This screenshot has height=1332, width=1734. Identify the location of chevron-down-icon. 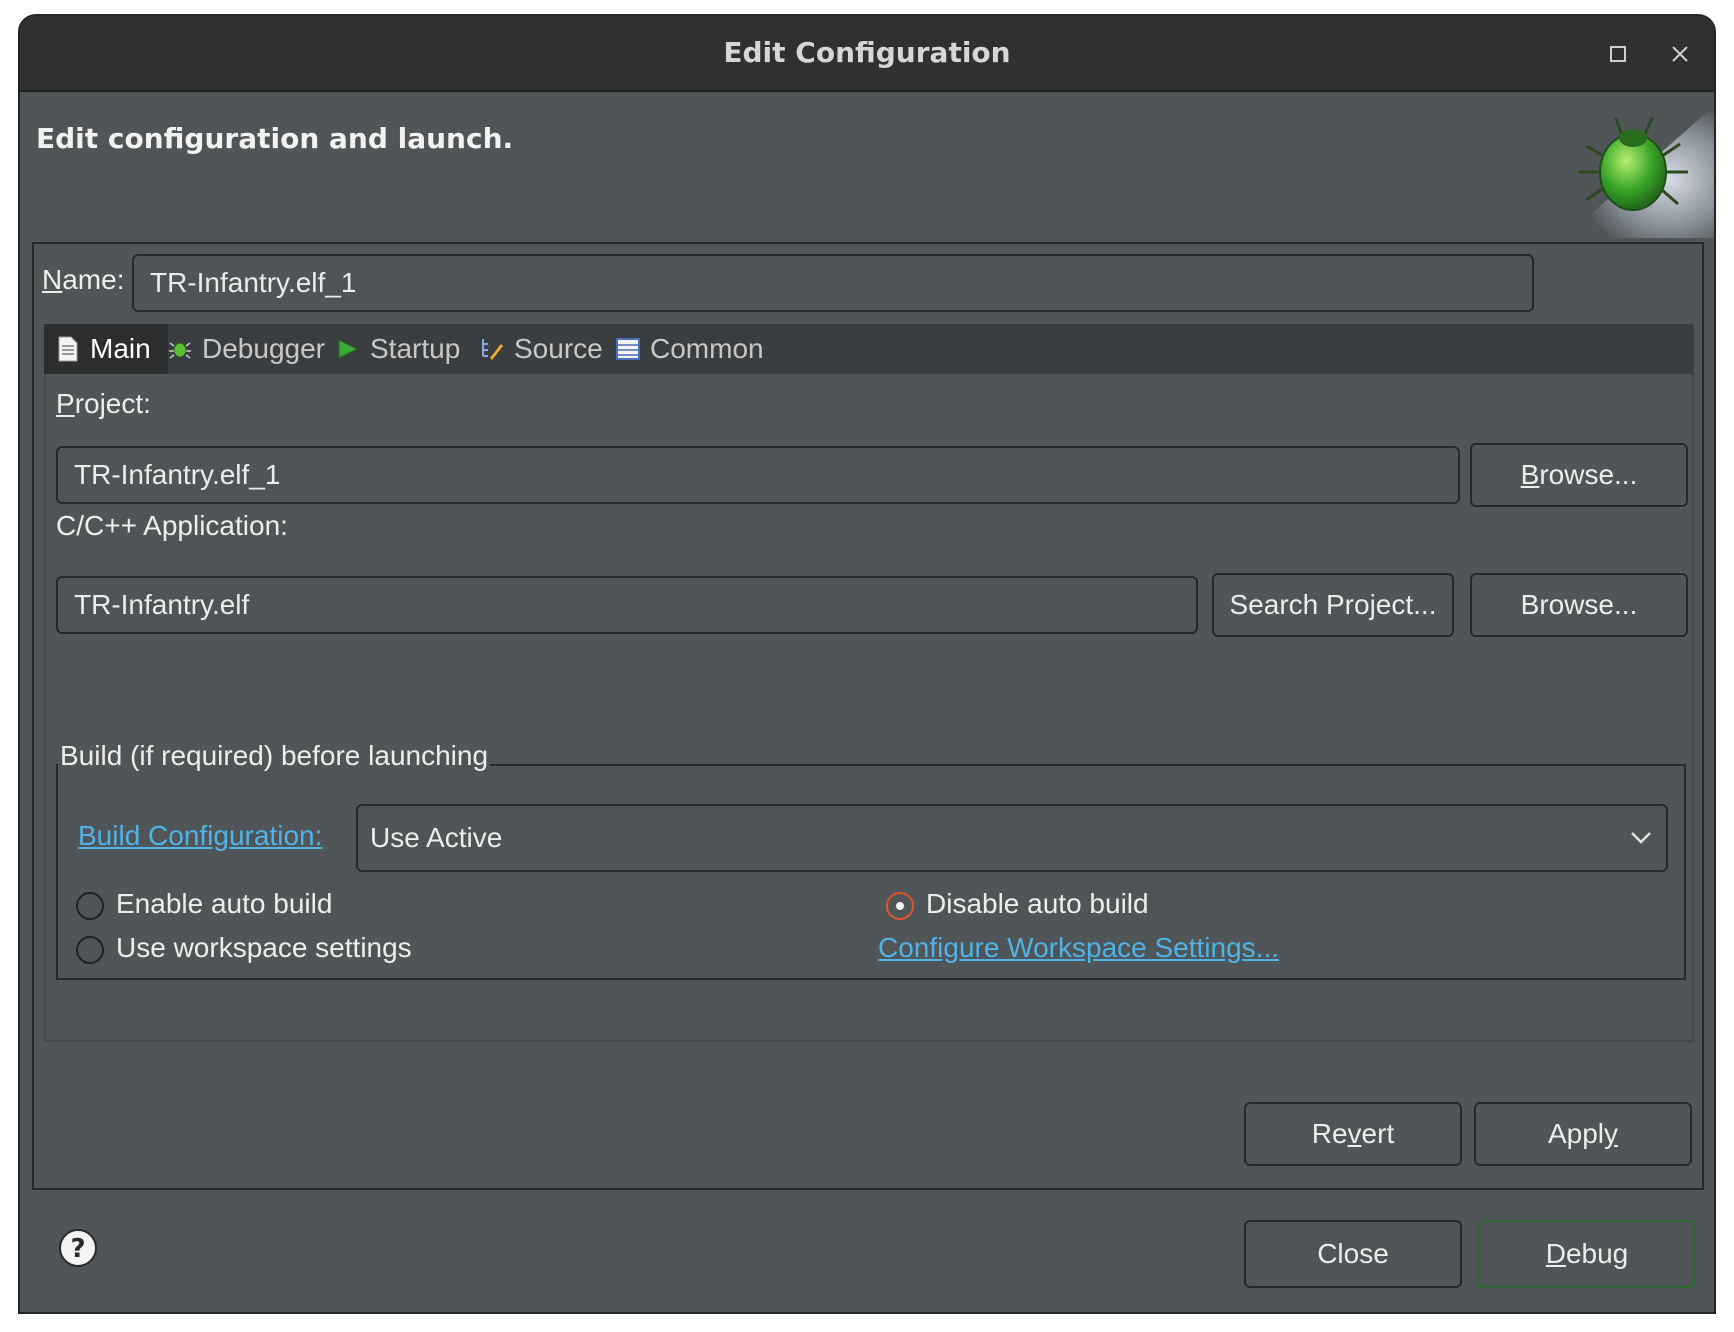
(1641, 838).